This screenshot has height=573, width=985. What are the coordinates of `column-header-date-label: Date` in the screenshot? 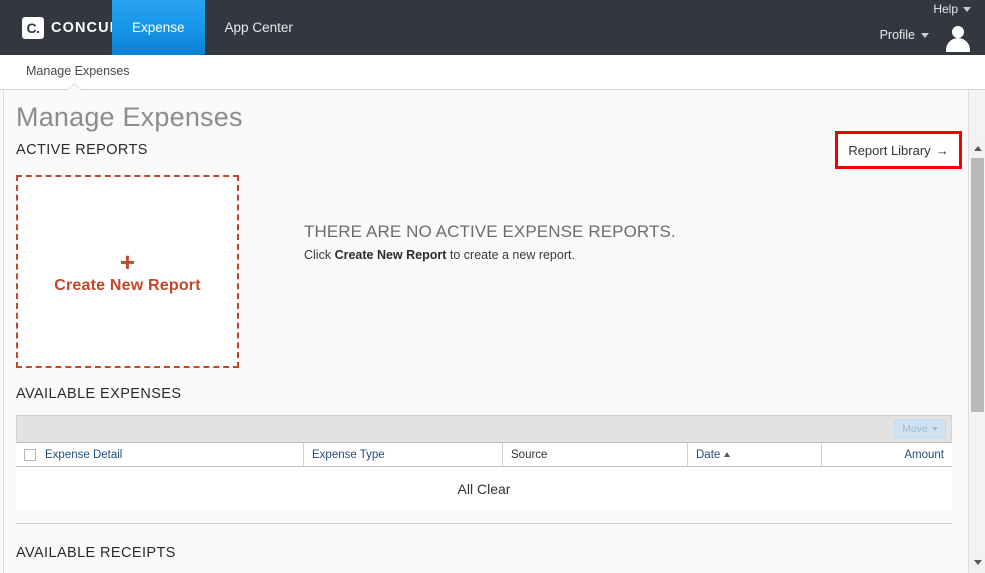 It's located at (708, 454).